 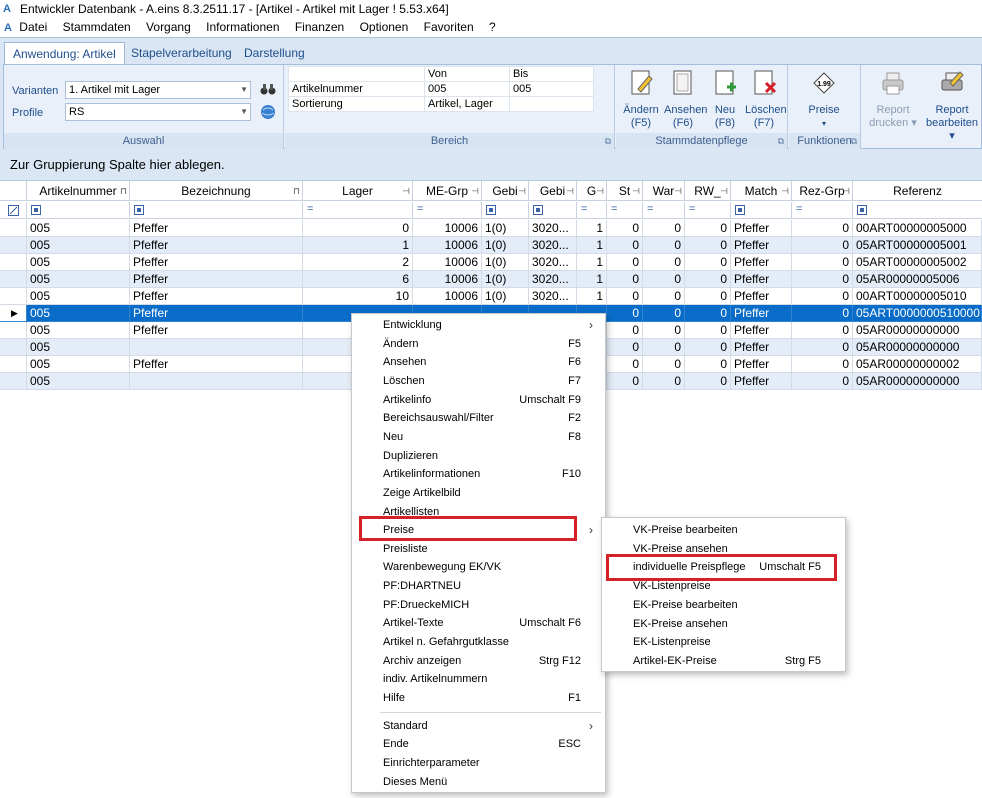 I want to click on filter-lager: =, so click(x=358, y=210).